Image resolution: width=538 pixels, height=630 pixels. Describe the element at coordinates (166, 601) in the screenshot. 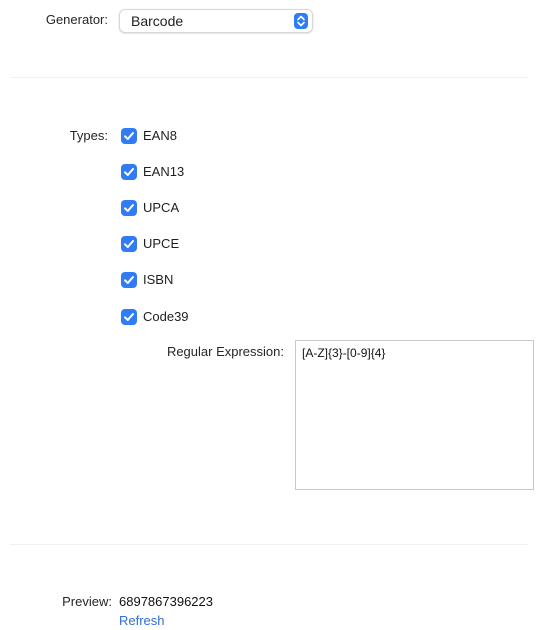

I see `preview-value: 6897867396223` at that location.